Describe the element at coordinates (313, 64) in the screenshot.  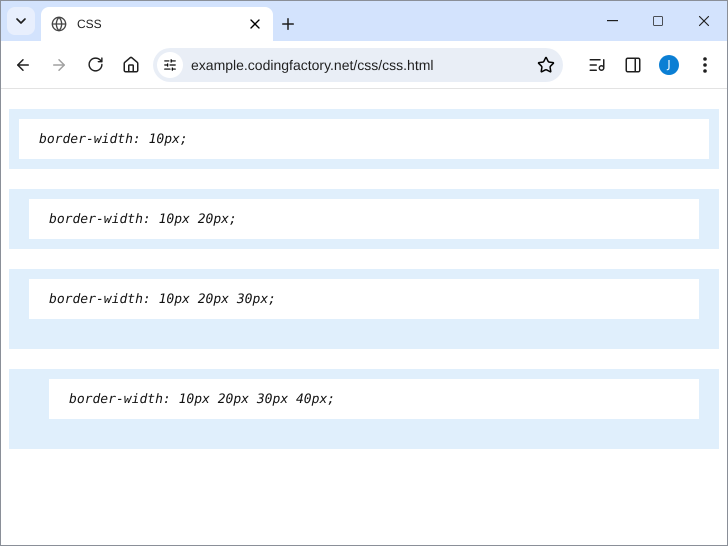
I see `url-text: example.codingfactory.net/css/css.html` at that location.